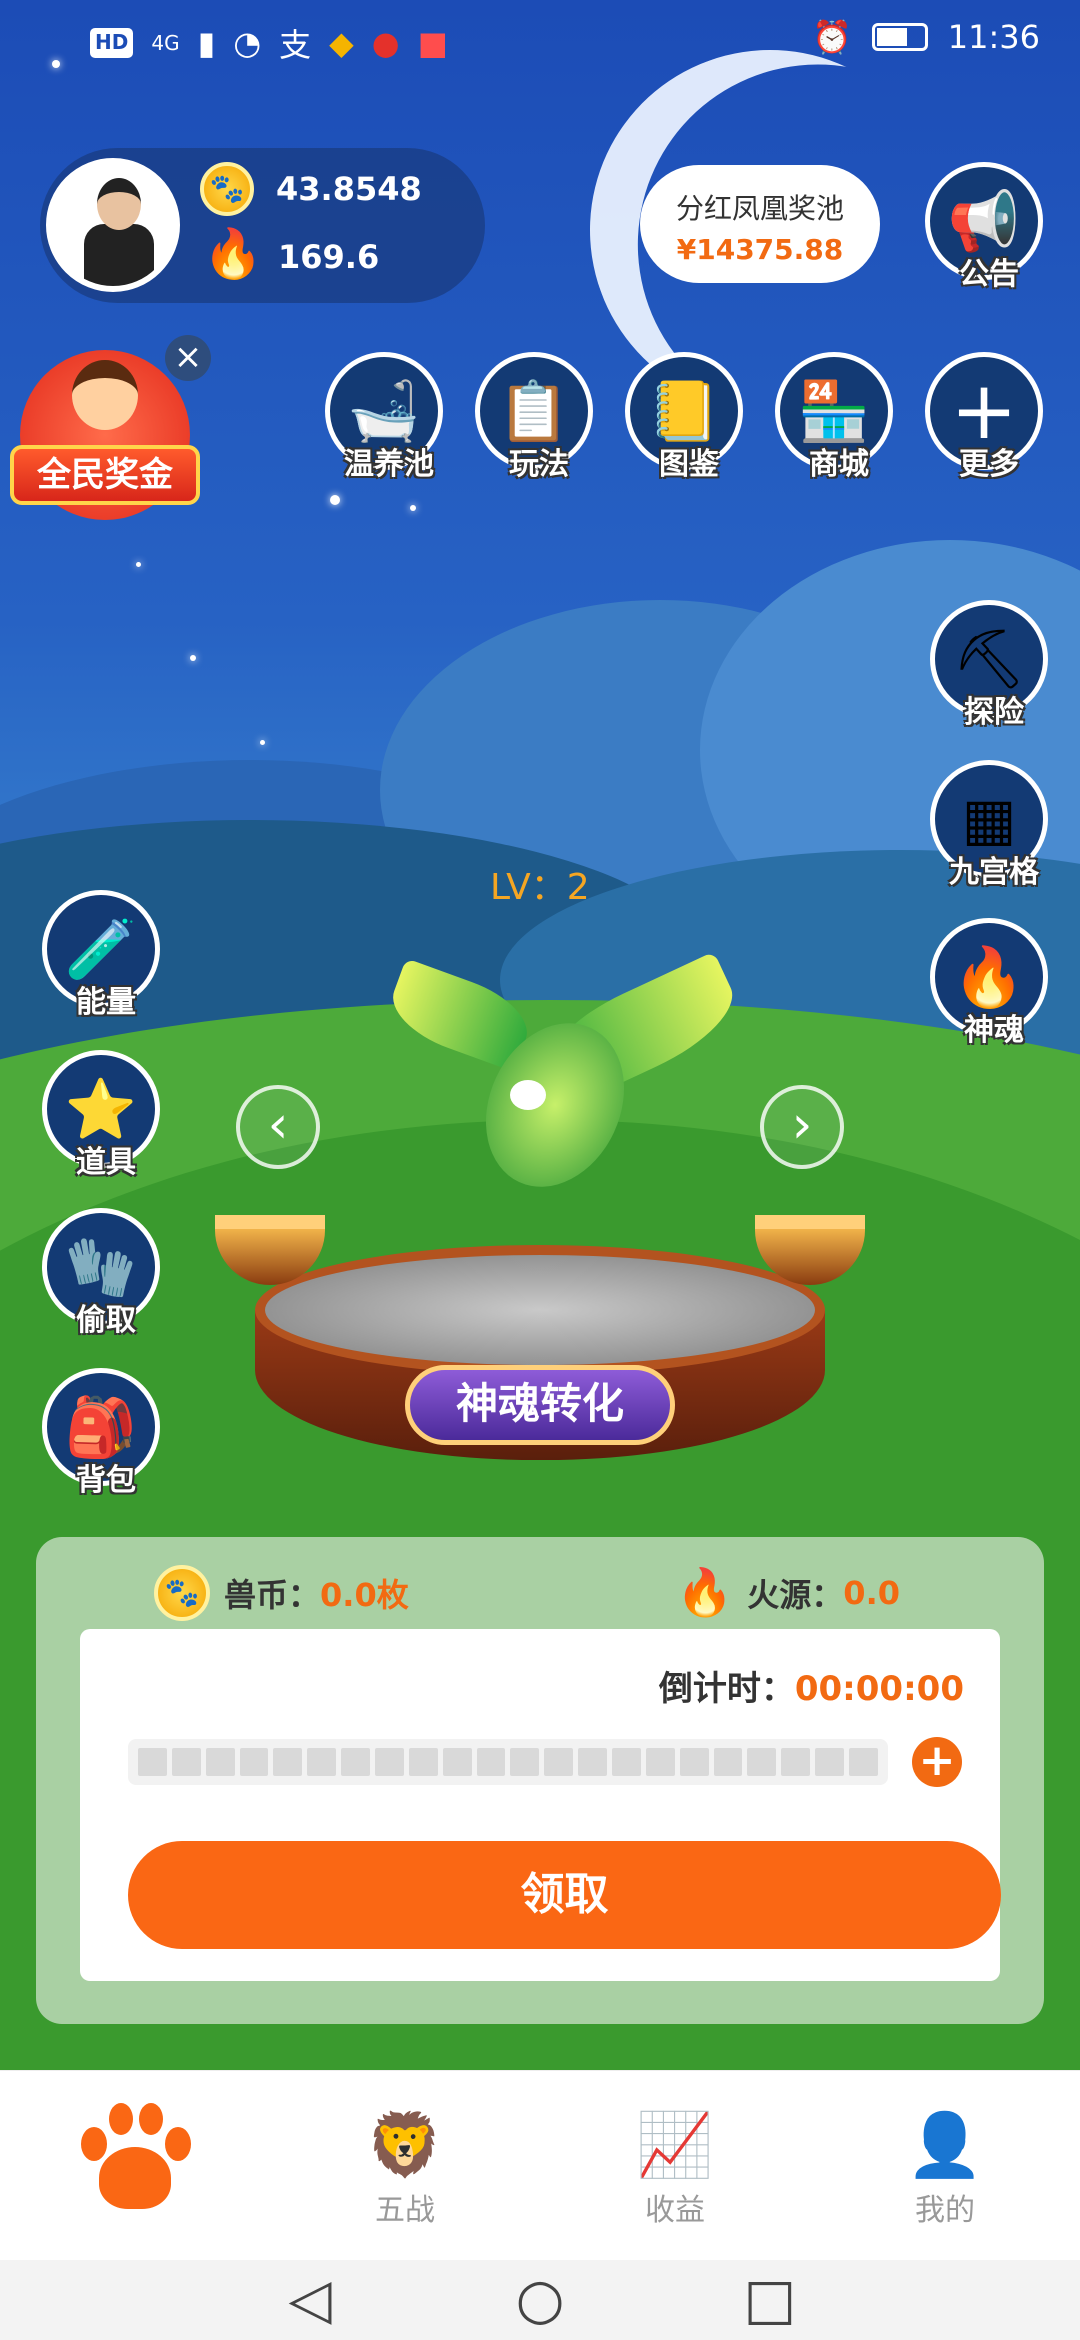 The height and width of the screenshot is (2340, 1080). Describe the element at coordinates (432, 43) in the screenshot. I see `book-app-icon: ■` at that location.